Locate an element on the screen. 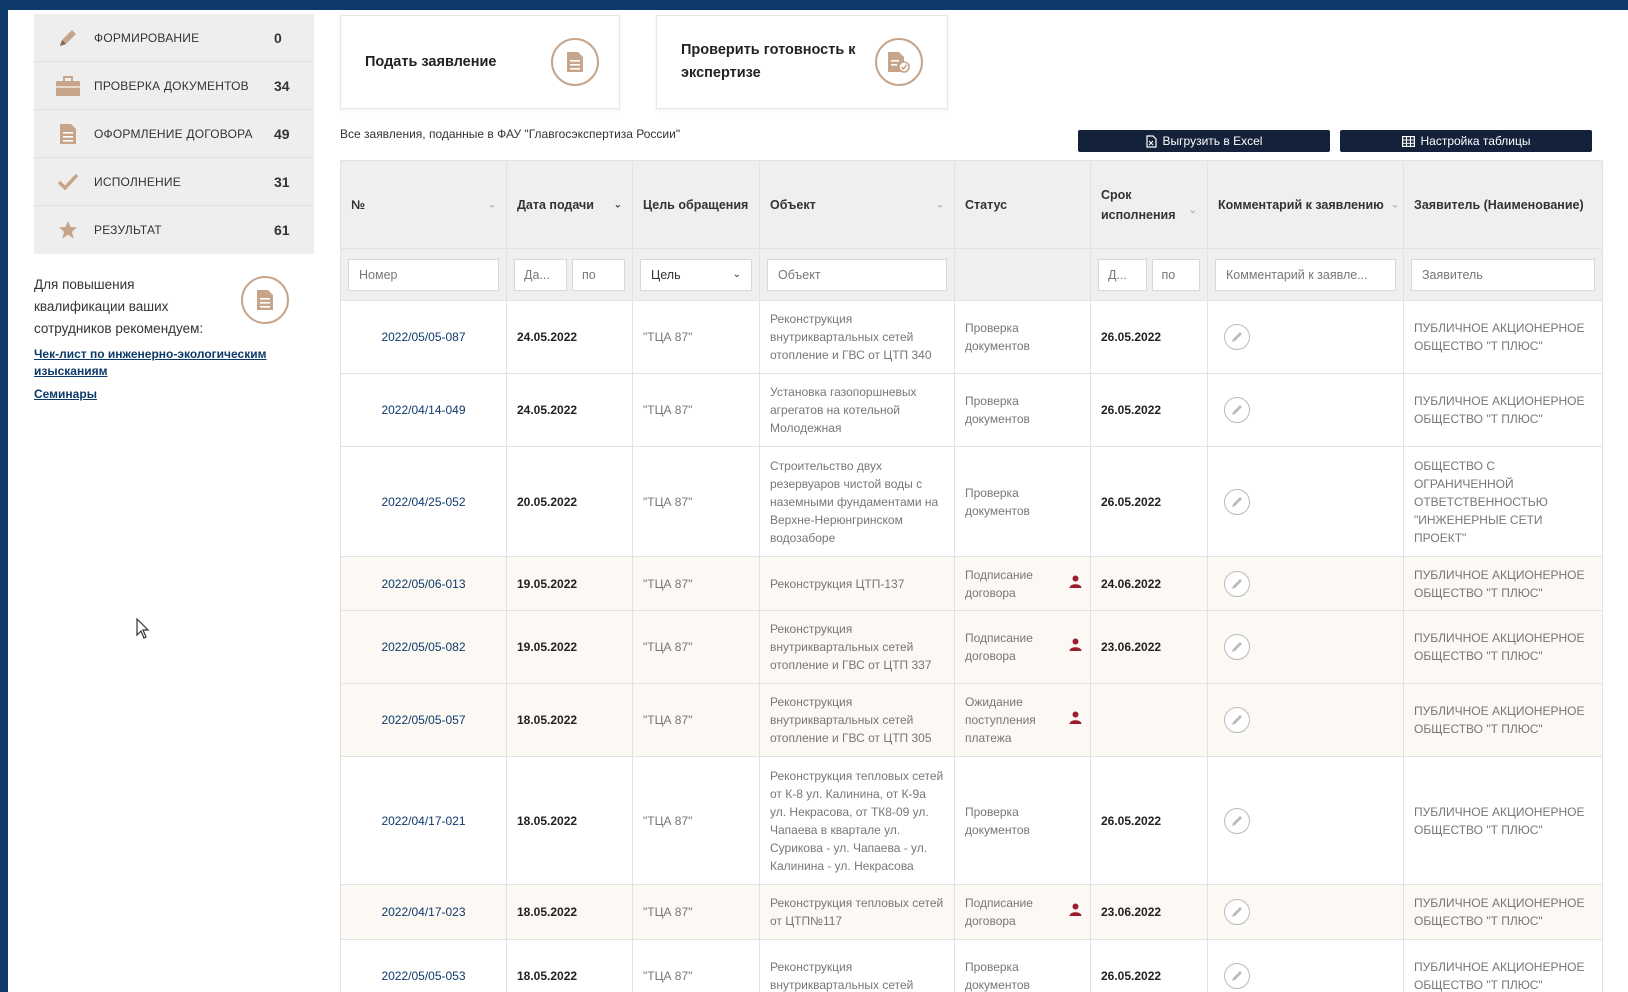 Image resolution: width=1628 pixels, height=992 pixels. stage-contract: ОФОРМЛЕНИЕ ДОГОВОРА 49 is located at coordinates (174, 134).